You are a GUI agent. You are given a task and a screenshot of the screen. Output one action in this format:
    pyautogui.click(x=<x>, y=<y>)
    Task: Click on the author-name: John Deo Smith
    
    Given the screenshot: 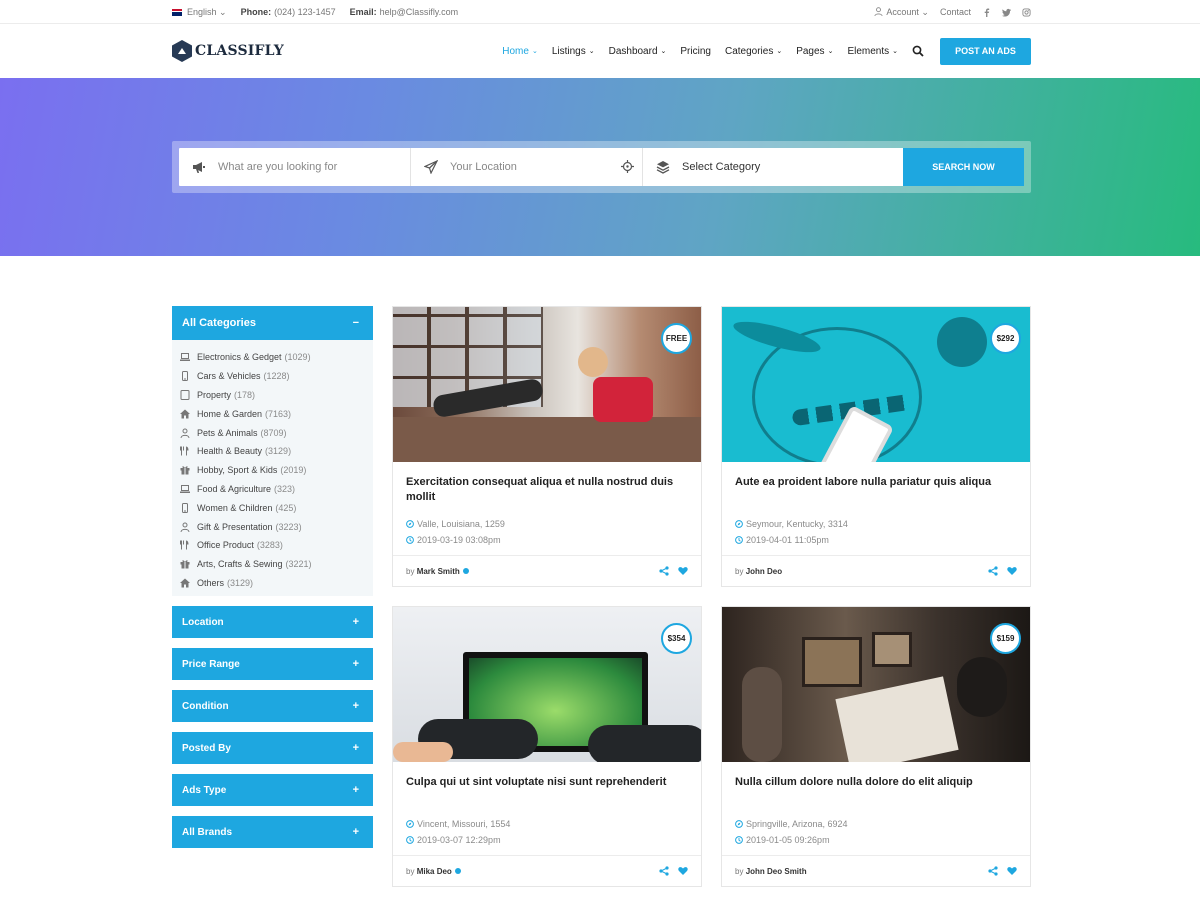 What is the action you would take?
    pyautogui.click(x=776, y=871)
    